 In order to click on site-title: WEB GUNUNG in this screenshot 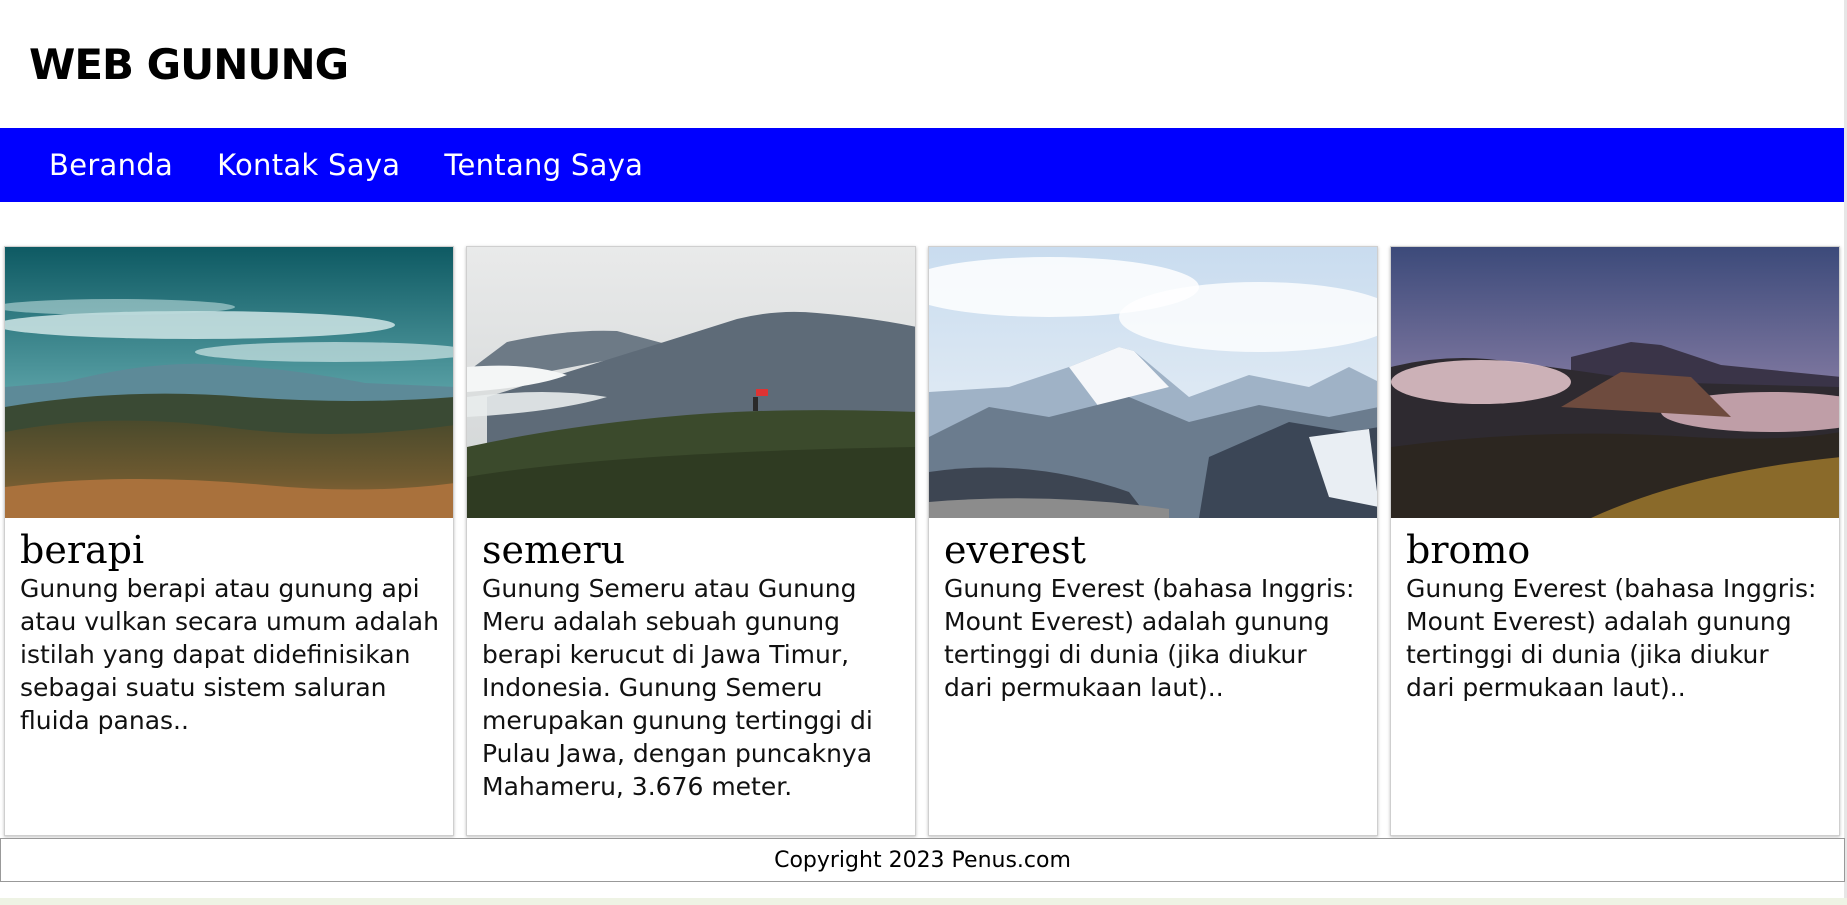, I will do `click(189, 64)`.